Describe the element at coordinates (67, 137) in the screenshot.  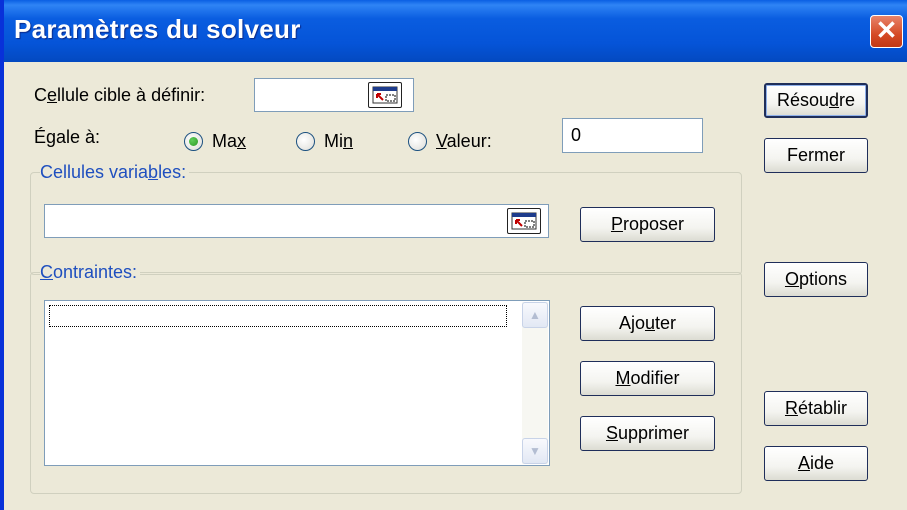
I see `equal-to-label: Égale à:` at that location.